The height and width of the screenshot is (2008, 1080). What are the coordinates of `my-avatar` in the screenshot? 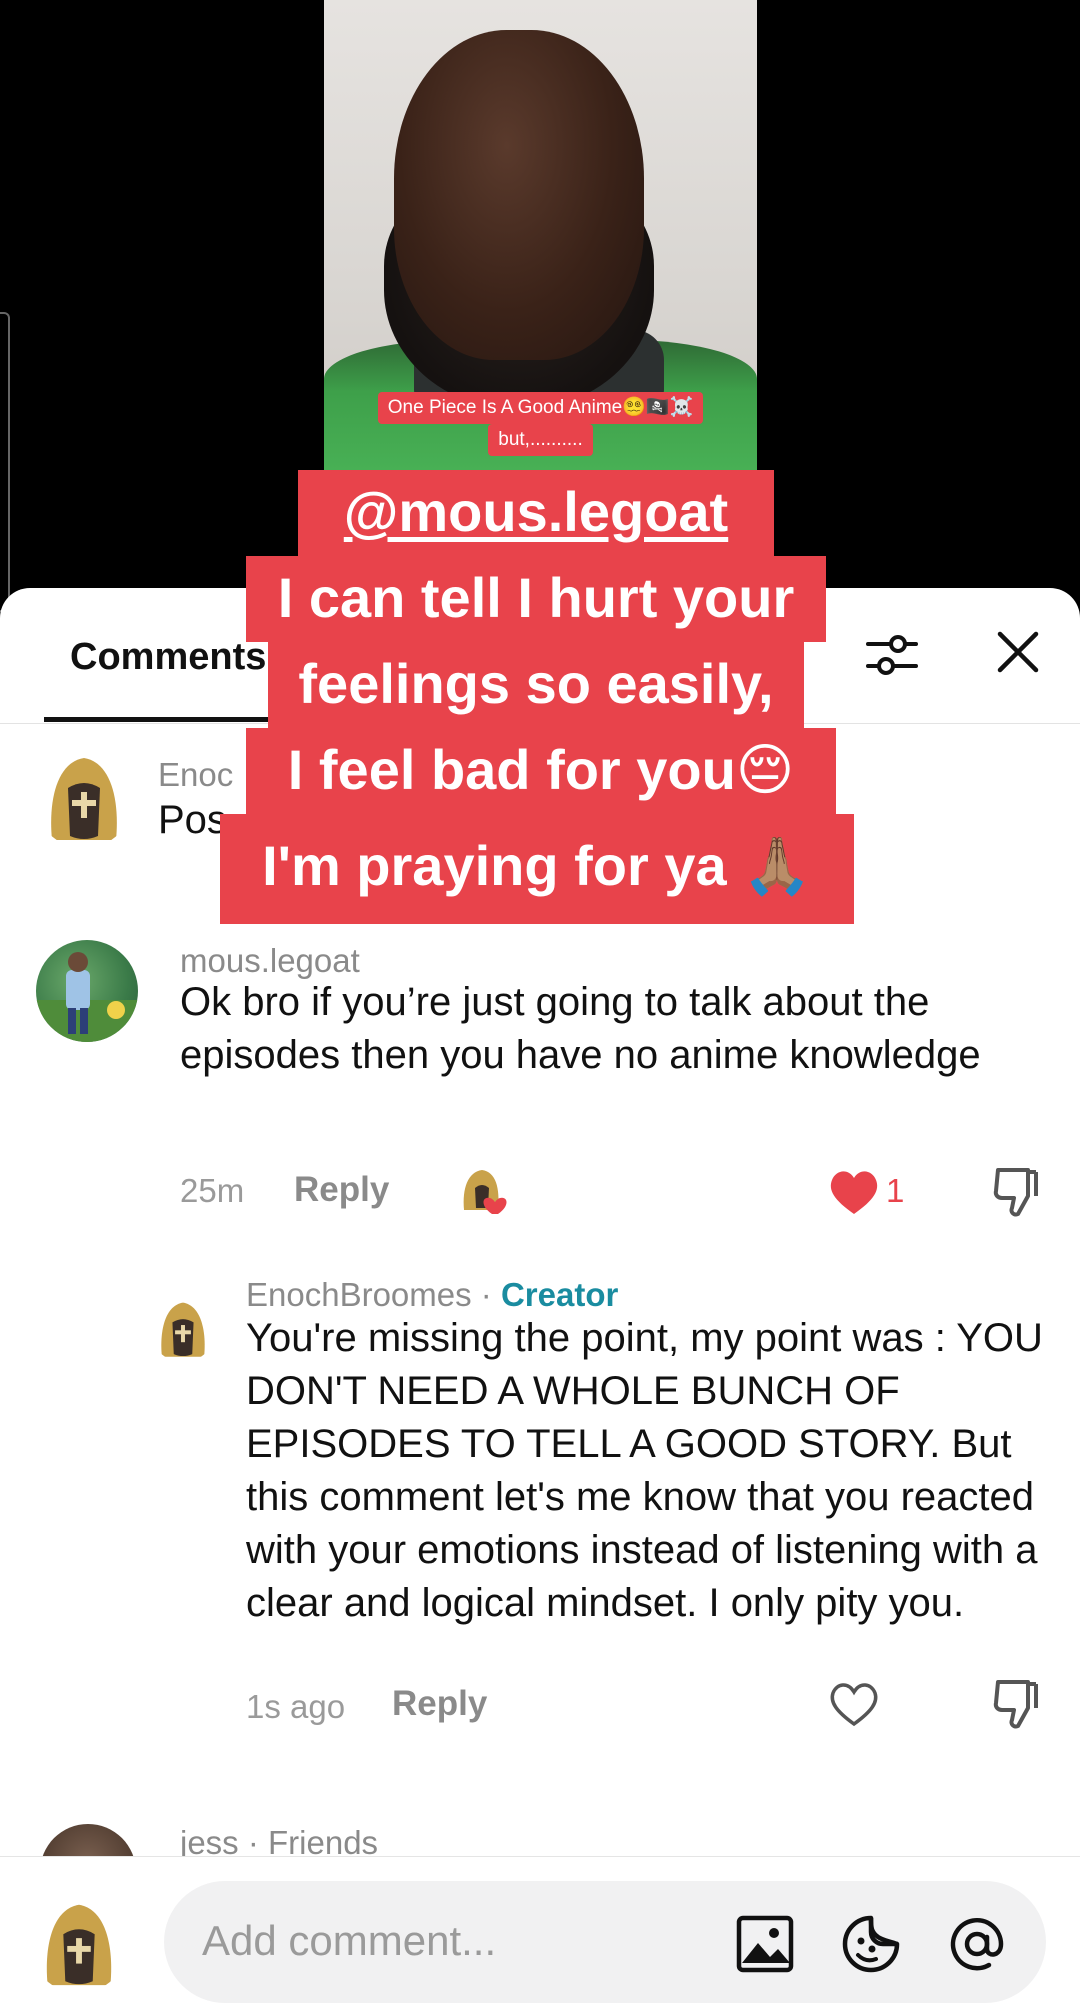 It's located at (79, 1944).